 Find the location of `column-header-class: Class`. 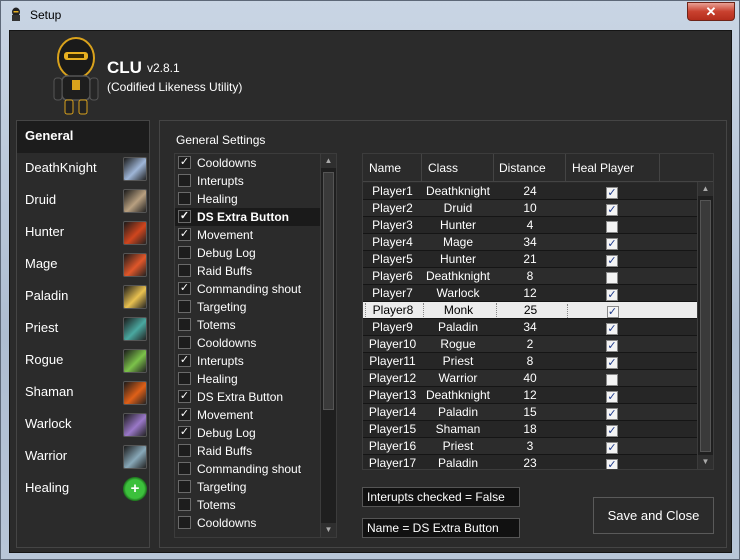

column-header-class: Class is located at coordinates (443, 168).